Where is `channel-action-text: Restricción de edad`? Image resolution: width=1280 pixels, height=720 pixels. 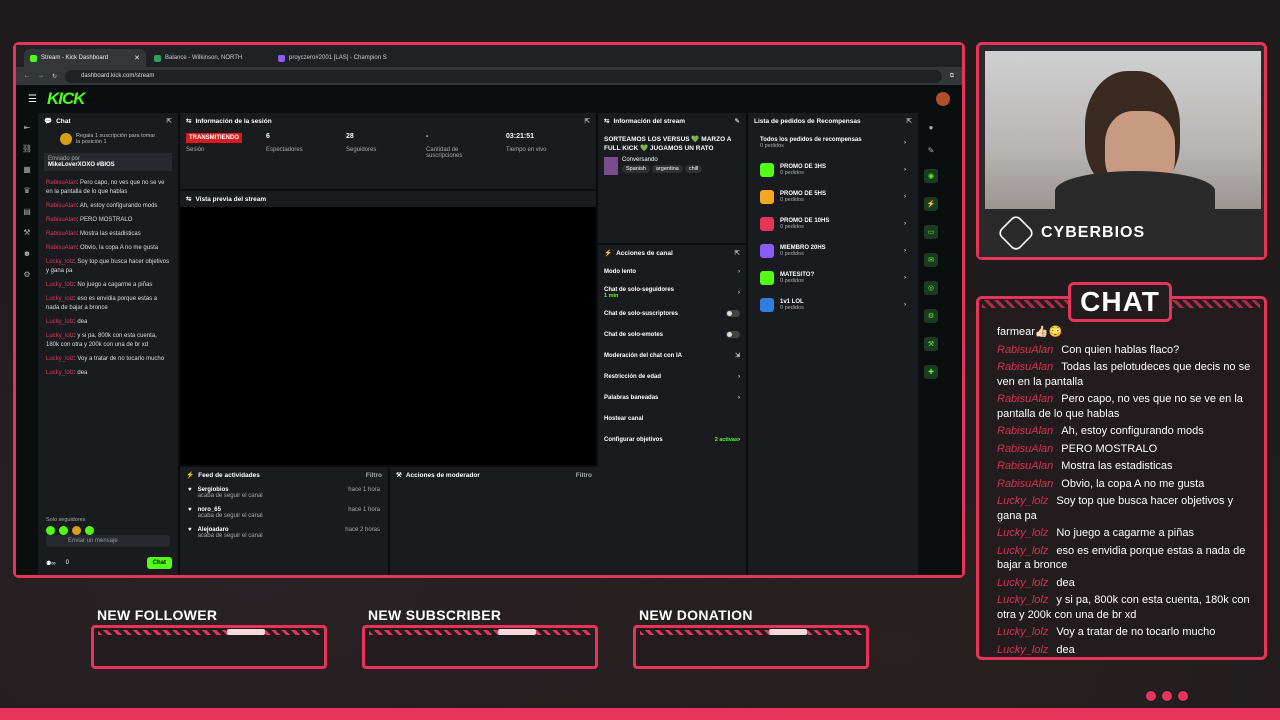 channel-action-text: Restricción de edad is located at coordinates (632, 377).